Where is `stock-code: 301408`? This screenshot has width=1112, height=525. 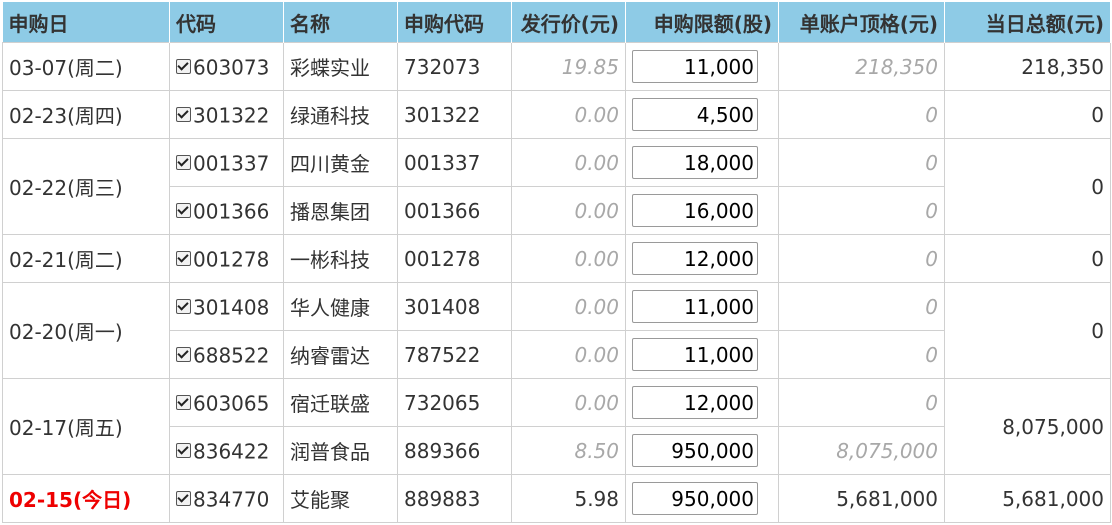 stock-code: 301408 is located at coordinates (231, 307).